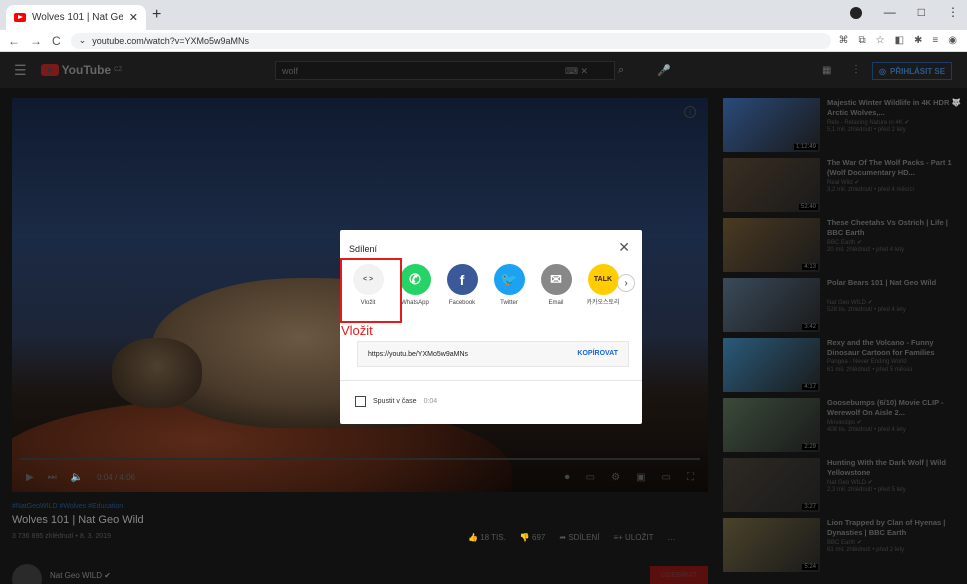  Describe the element at coordinates (487, 537) in the screenshot. I see `like-button: 👍 18 TIS.` at that location.